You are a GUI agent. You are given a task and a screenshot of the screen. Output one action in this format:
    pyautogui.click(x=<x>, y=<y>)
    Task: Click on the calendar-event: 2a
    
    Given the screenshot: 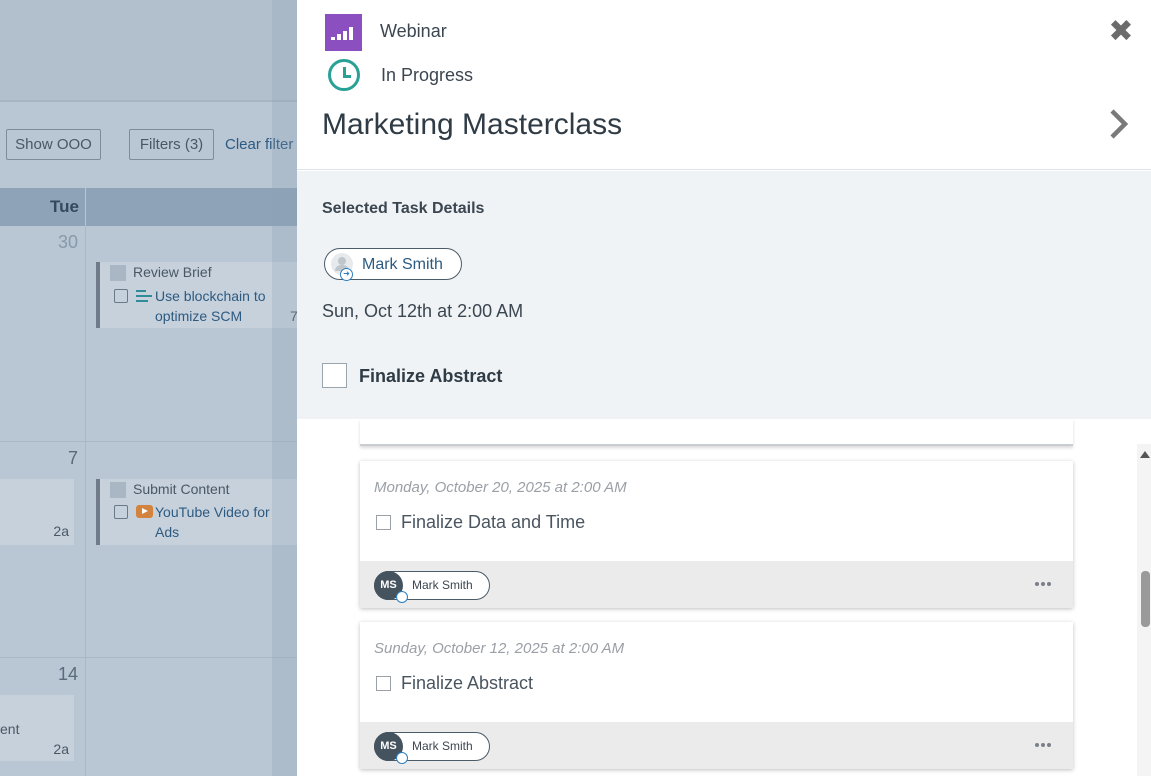 What is the action you would take?
    pyautogui.click(x=37, y=512)
    